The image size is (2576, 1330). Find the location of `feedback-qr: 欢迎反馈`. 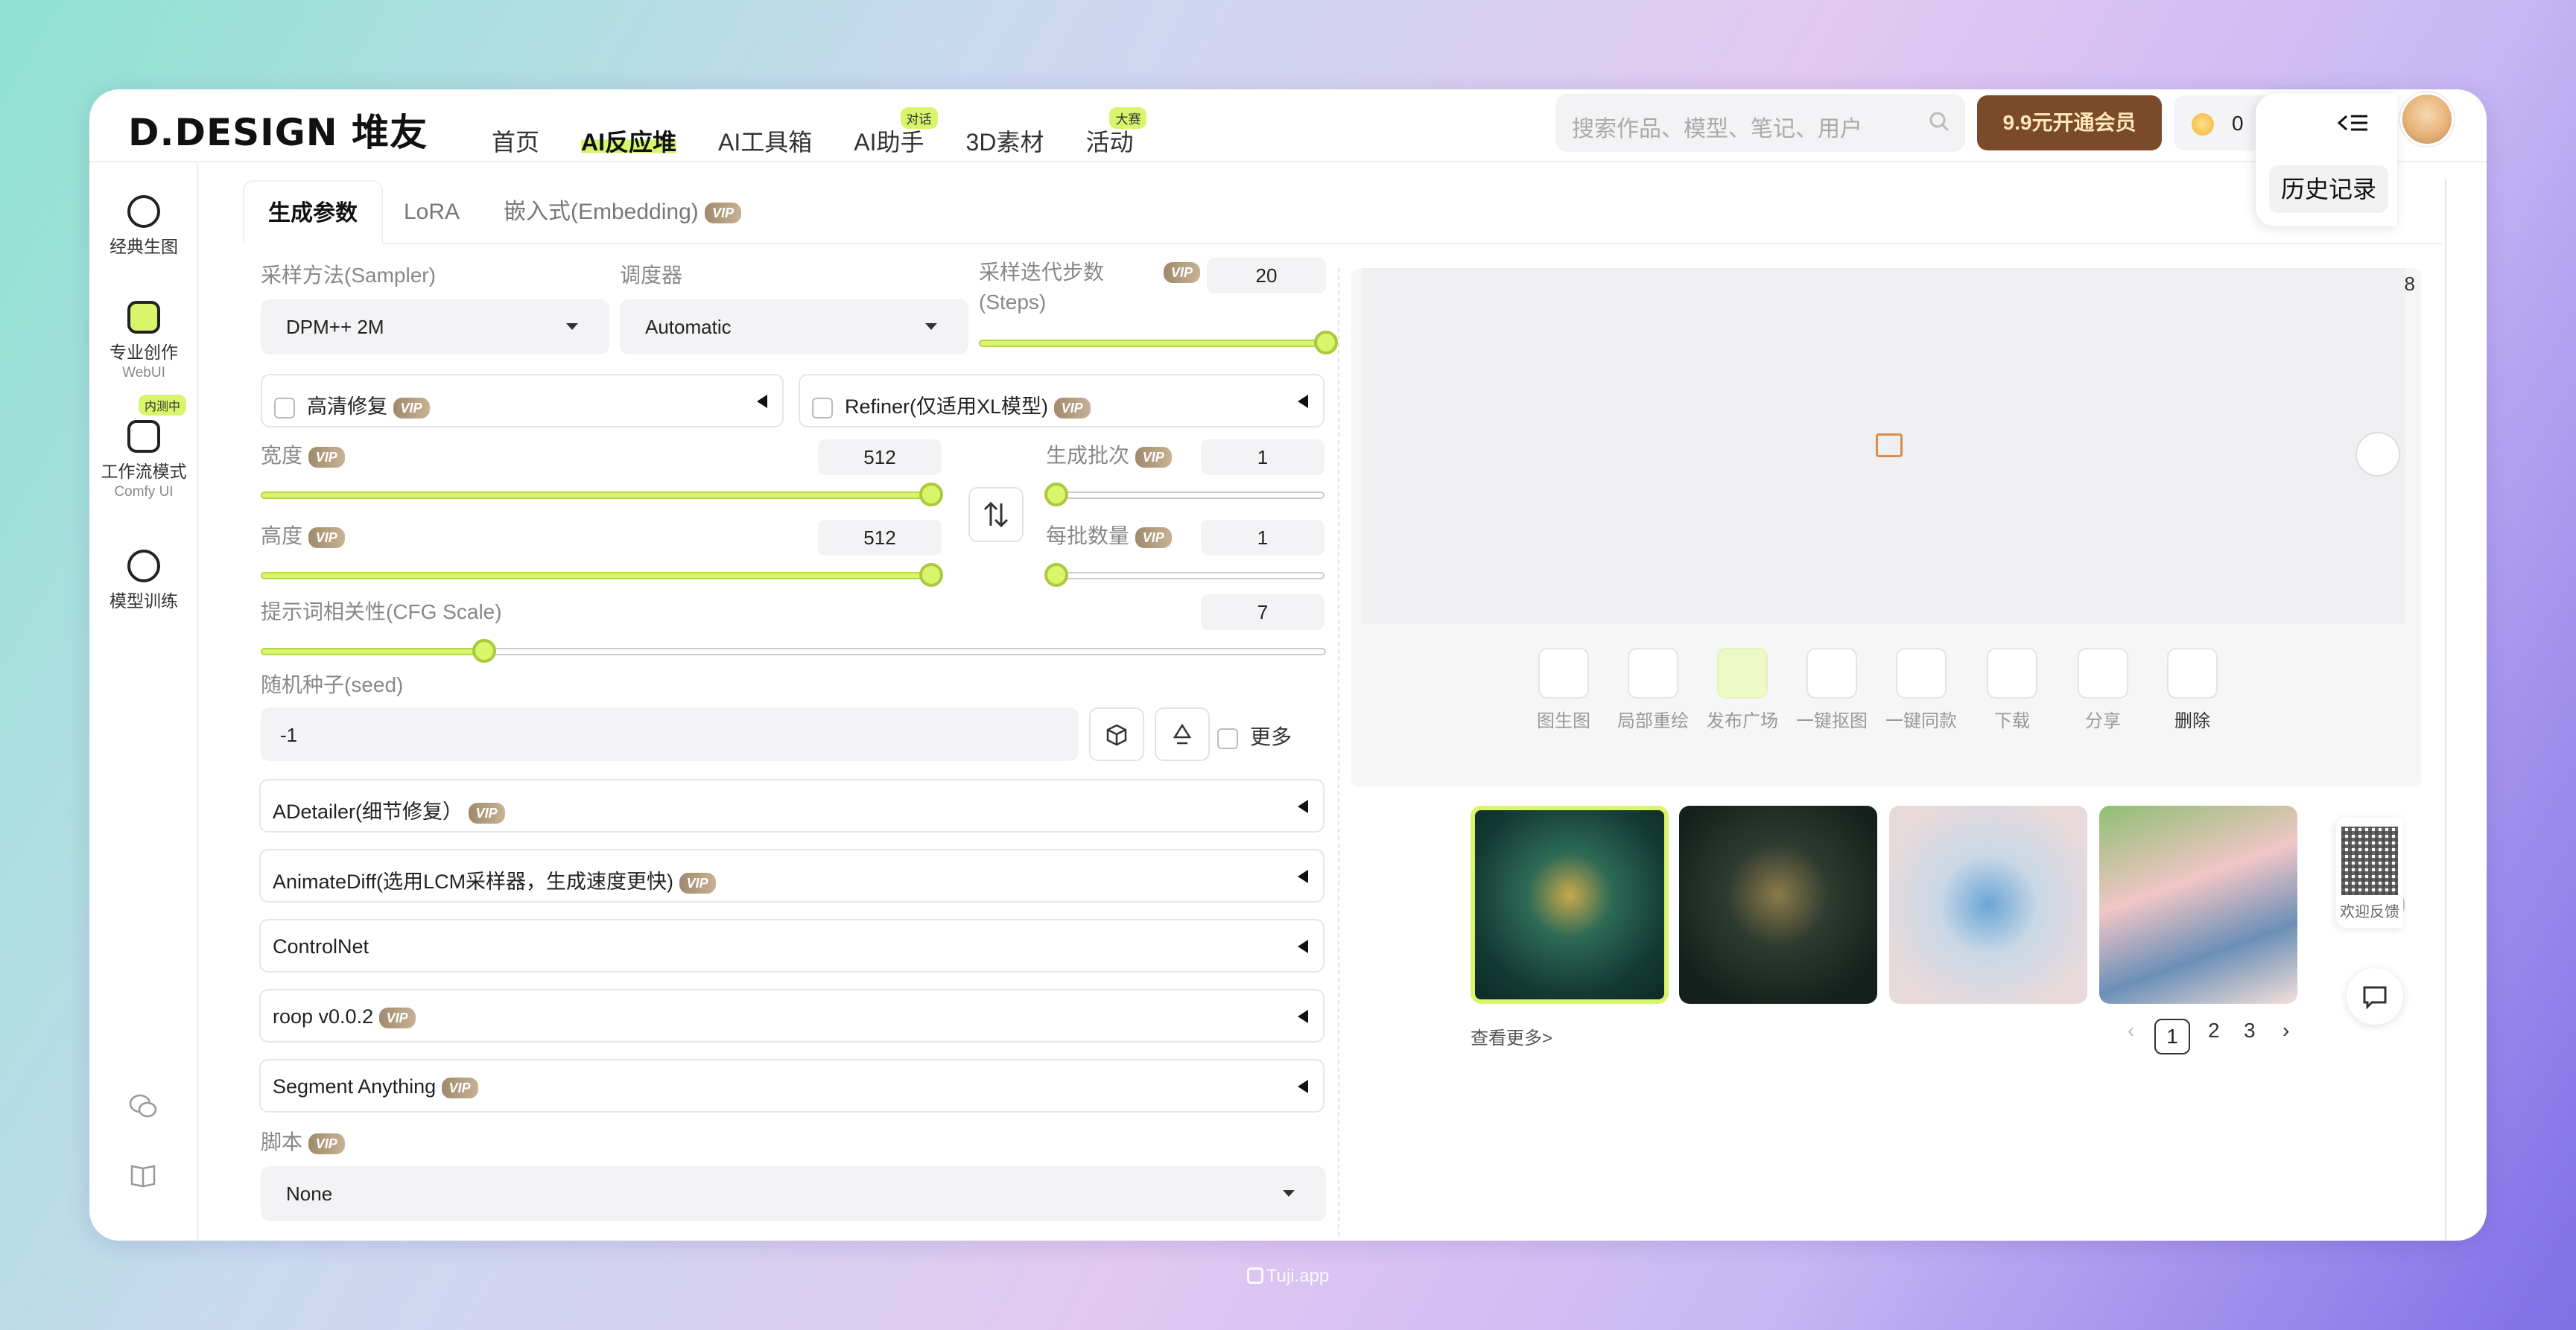

feedback-qr: 欢迎反馈 is located at coordinates (2369, 873).